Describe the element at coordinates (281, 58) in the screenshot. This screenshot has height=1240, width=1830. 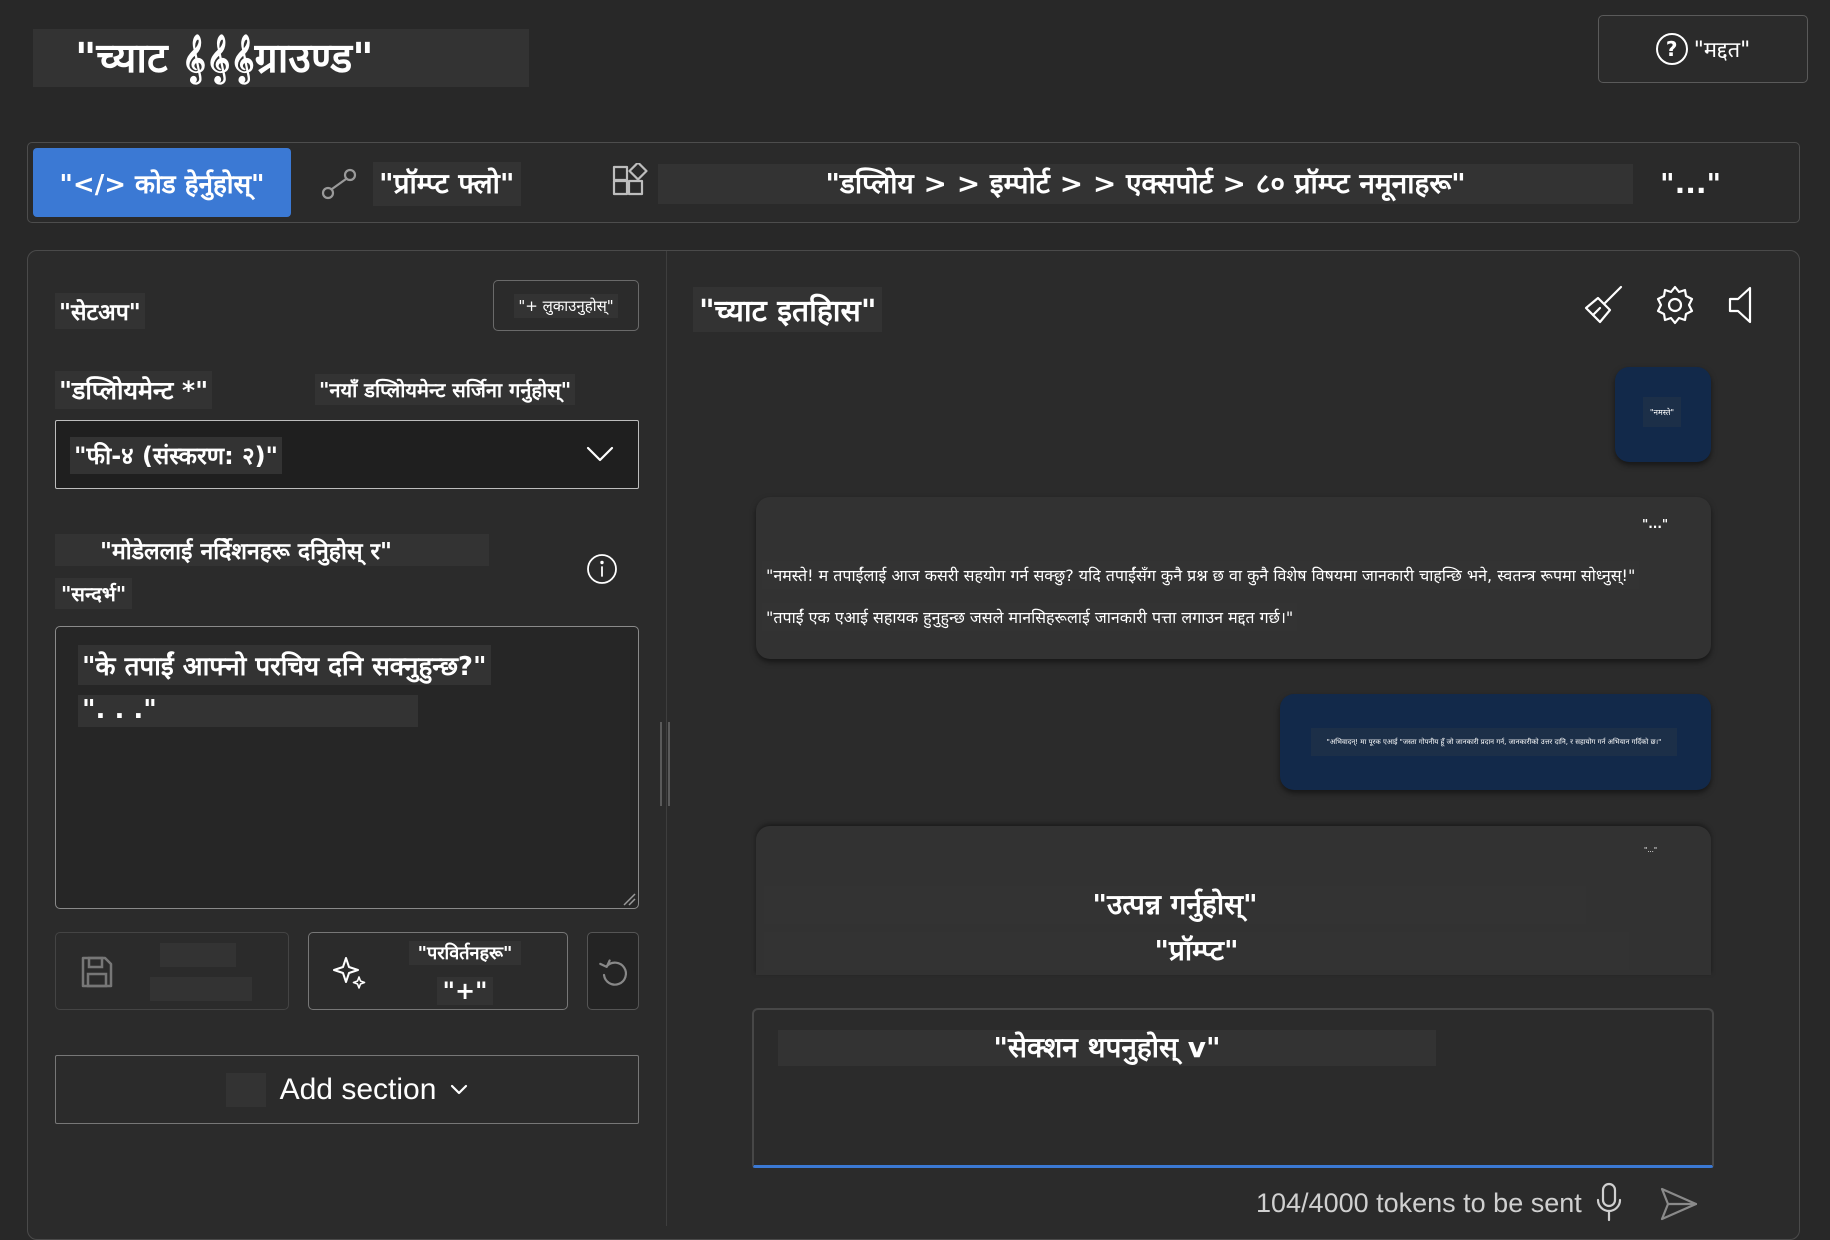
I see `page-title: "च्याट 𝄞𝄞𝄞ग्राउण्ड"` at that location.